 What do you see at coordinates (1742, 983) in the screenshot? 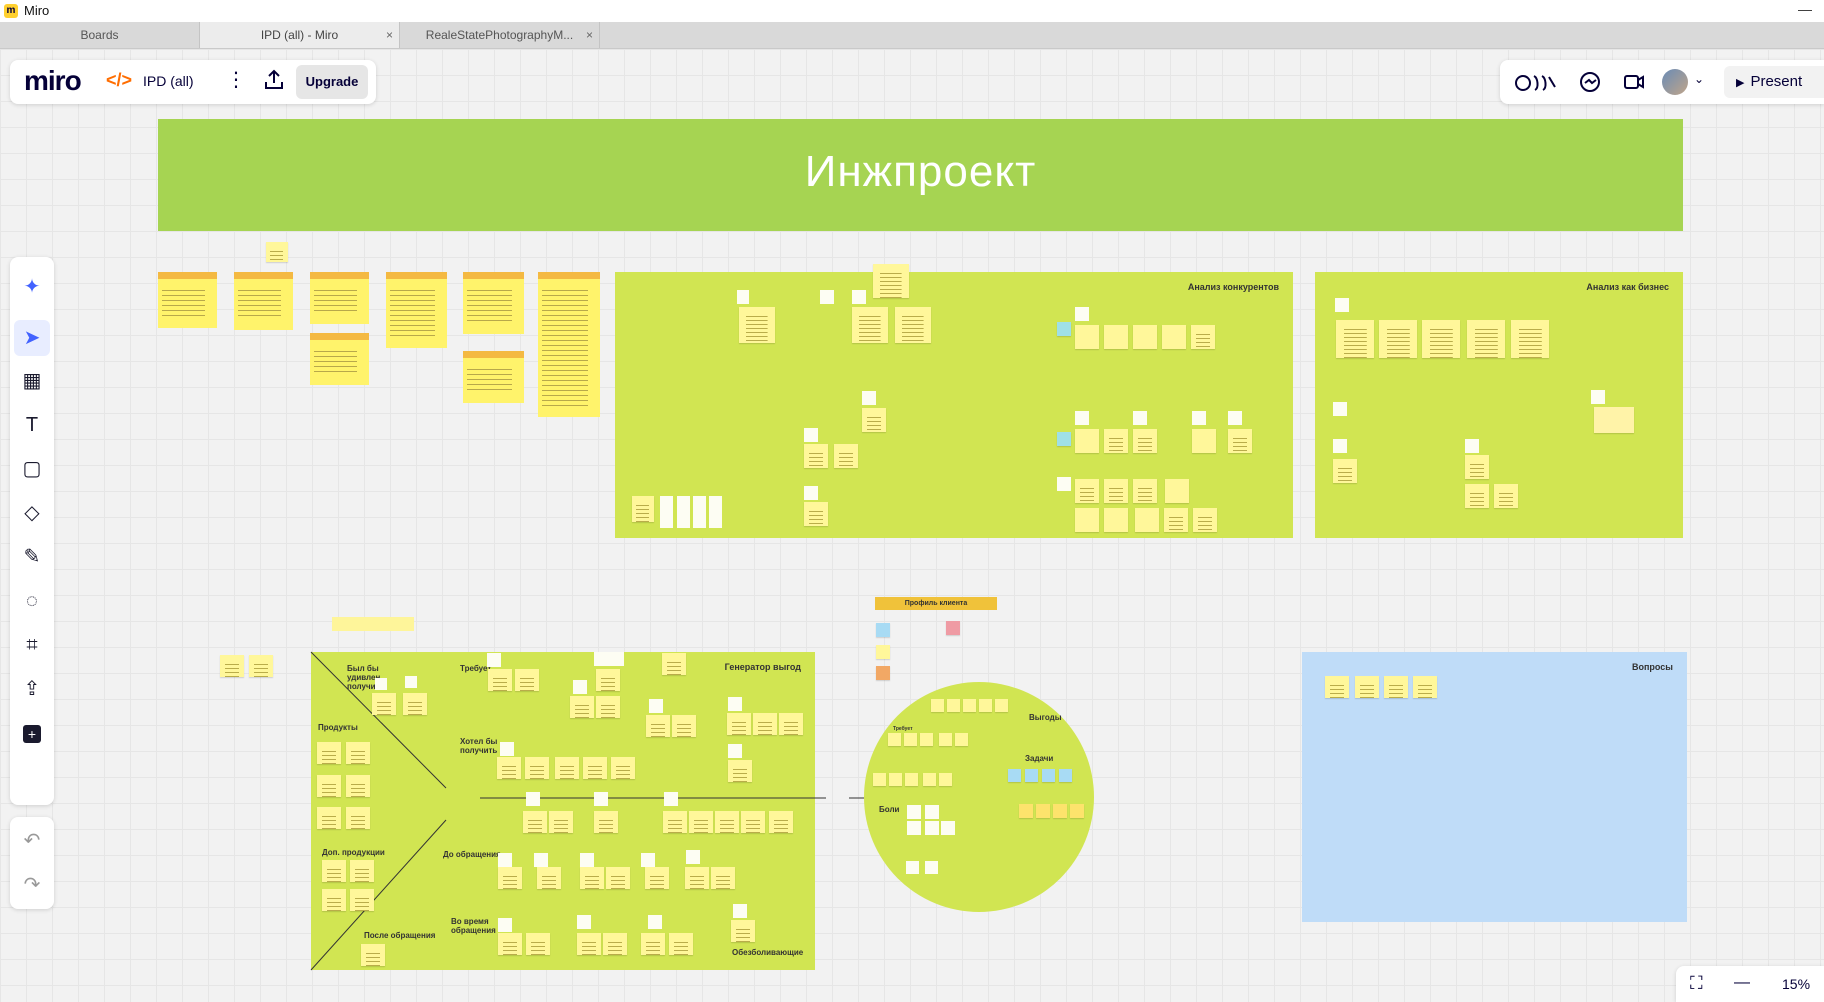
I see `zoom-out-button: —` at bounding box center [1742, 983].